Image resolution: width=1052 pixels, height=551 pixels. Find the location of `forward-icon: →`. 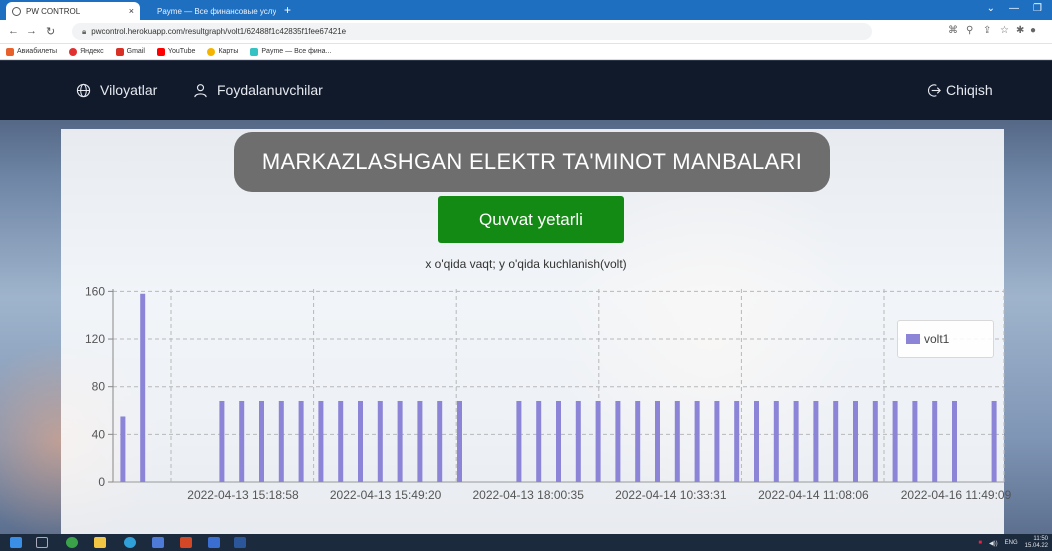

forward-icon: → is located at coordinates (31, 31).